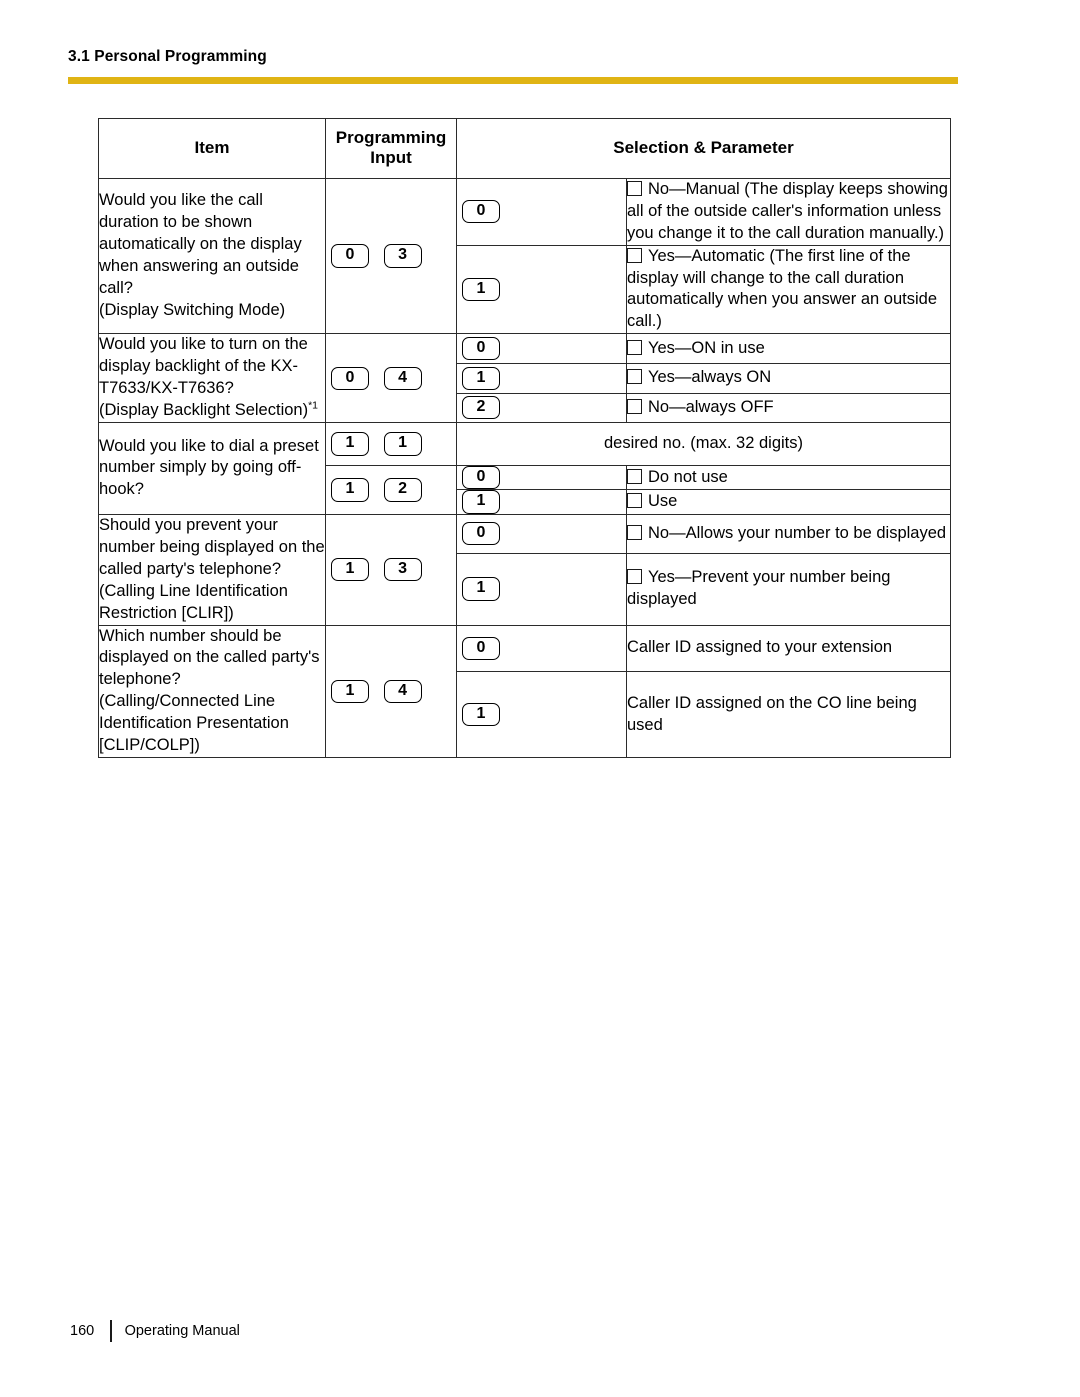 Image resolution: width=1080 pixels, height=1397 pixels. Describe the element at coordinates (513, 56) in the screenshot. I see `page-header: 3.1 Personal Programming` at that location.